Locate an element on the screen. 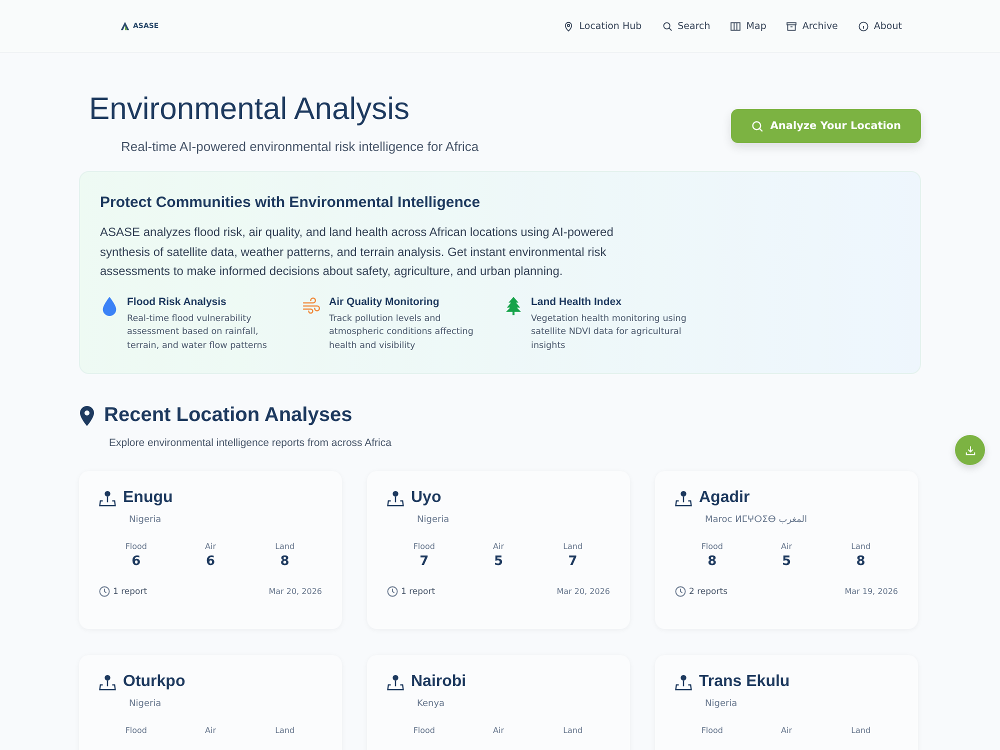 The image size is (1000, 750). city-name: Uyo is located at coordinates (426, 498).